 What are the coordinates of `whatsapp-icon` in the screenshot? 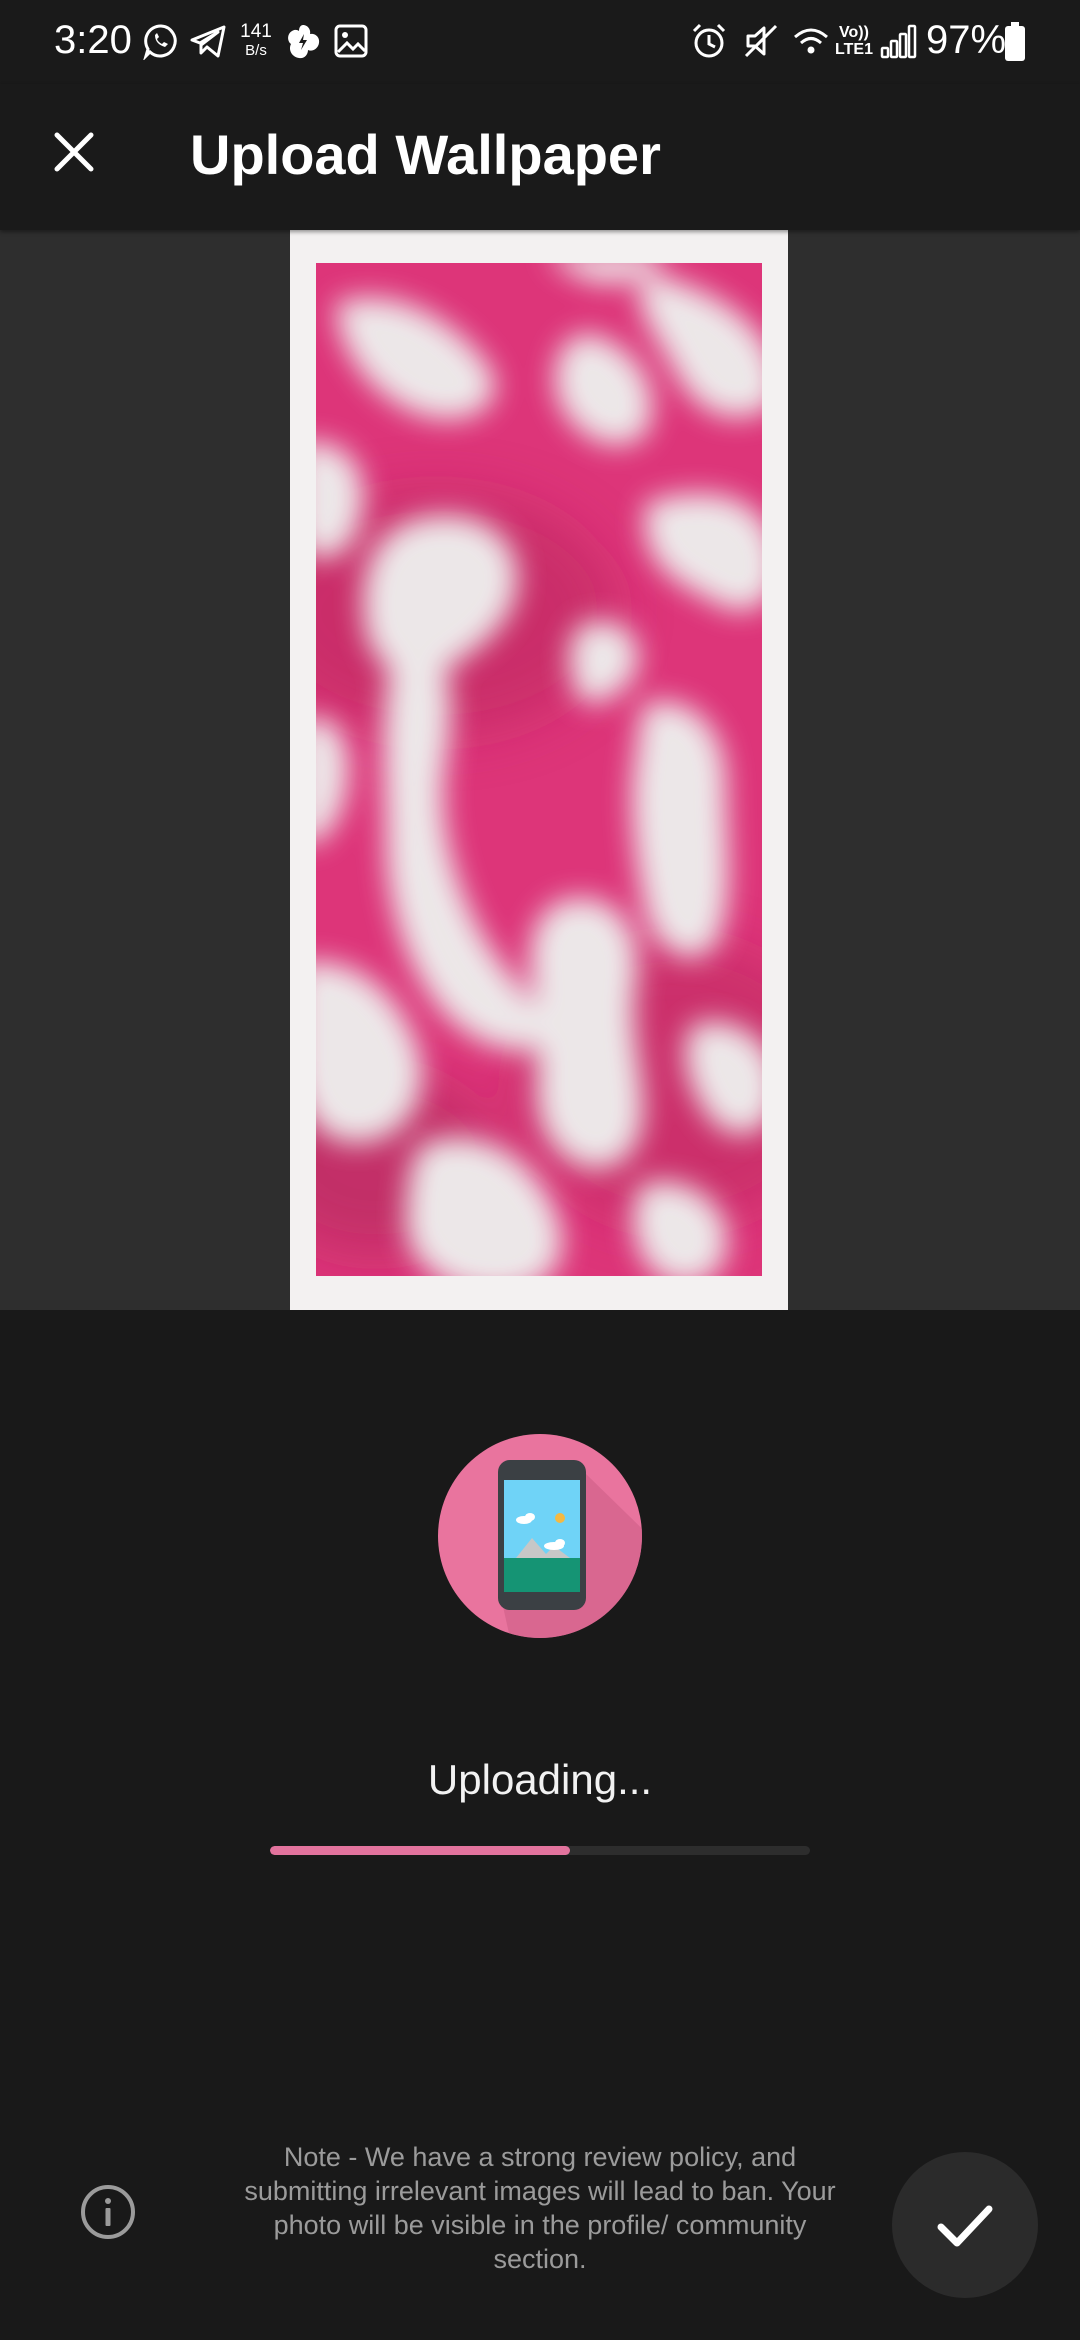 It's located at (160, 42).